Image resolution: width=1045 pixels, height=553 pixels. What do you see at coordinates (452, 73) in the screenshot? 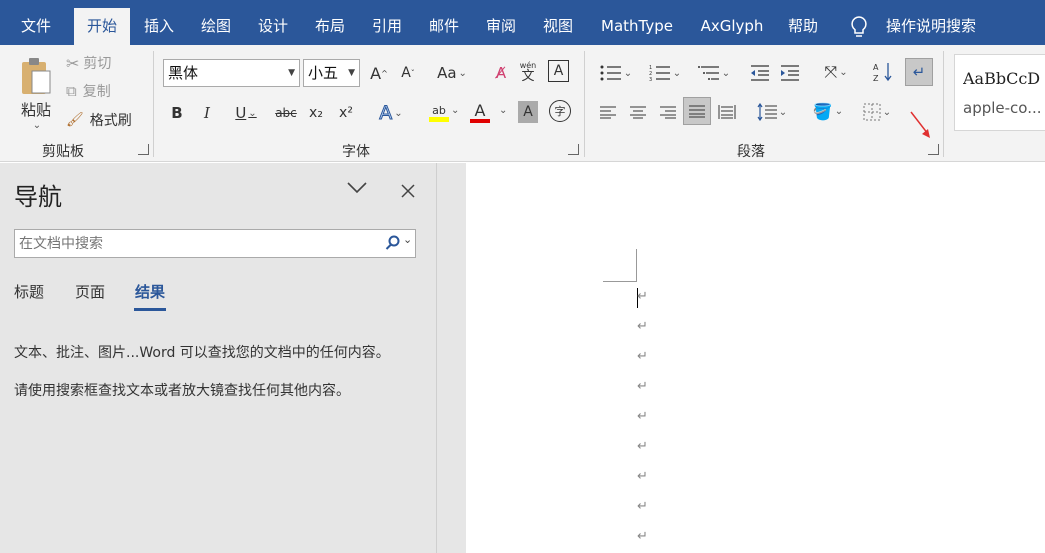
I see `change-case-button: Aa ⌄` at bounding box center [452, 73].